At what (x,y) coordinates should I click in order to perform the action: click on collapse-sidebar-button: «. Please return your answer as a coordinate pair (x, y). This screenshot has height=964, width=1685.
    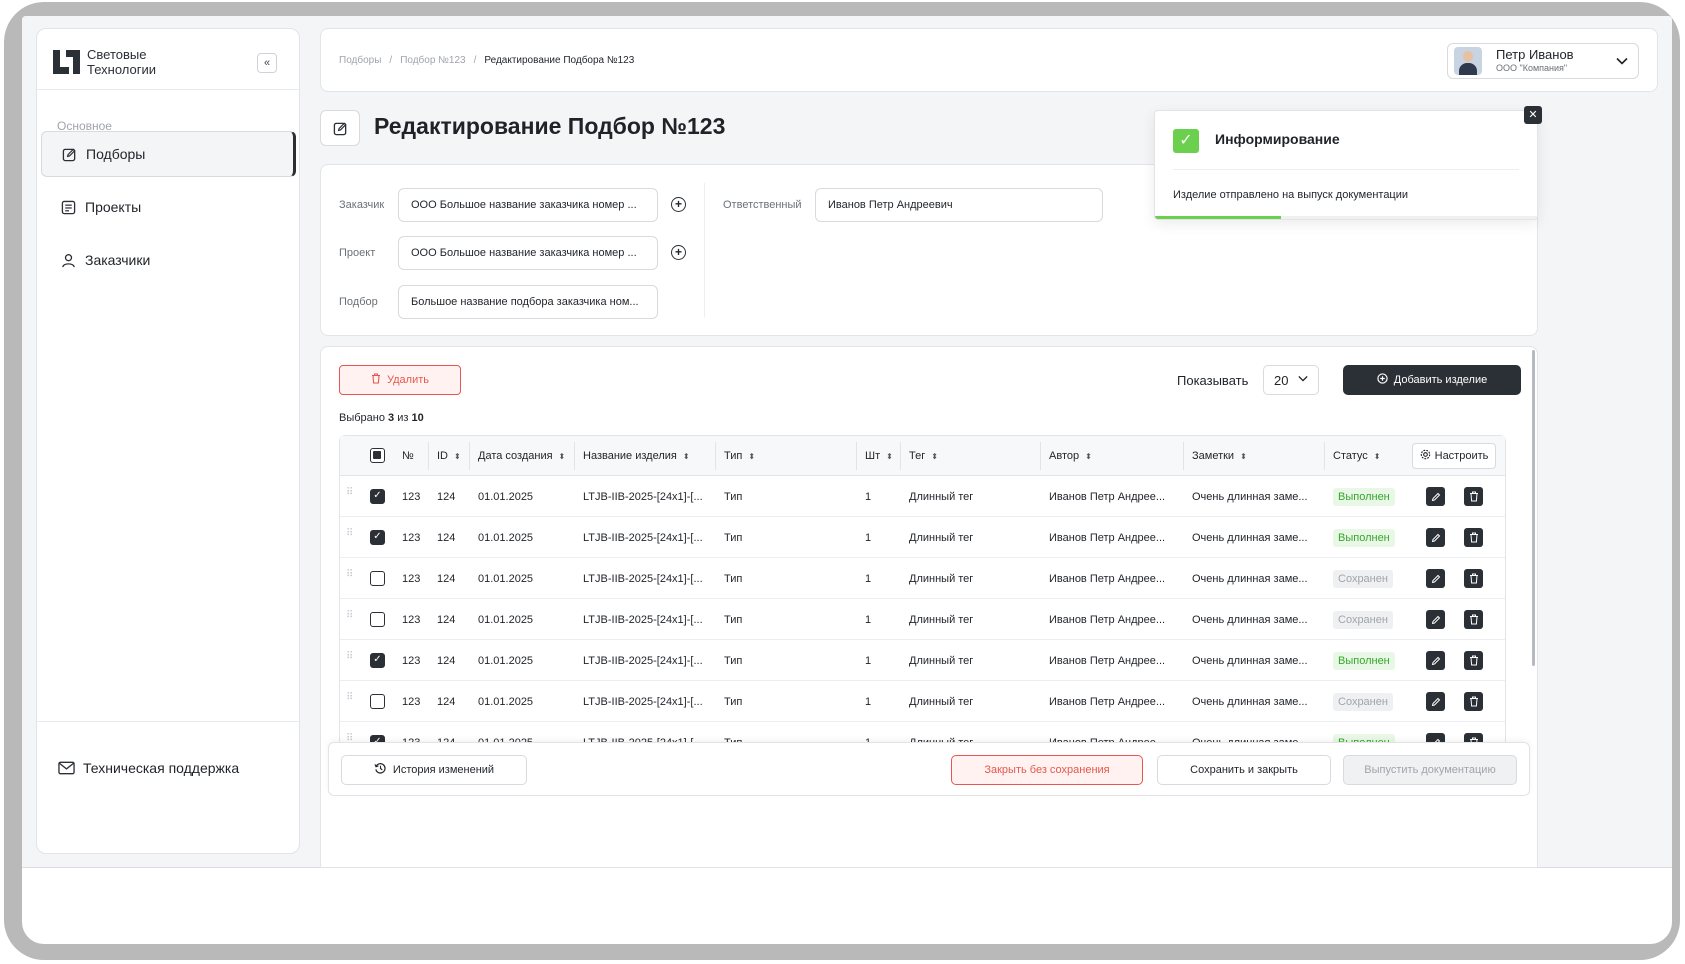
    Looking at the image, I should click on (267, 63).